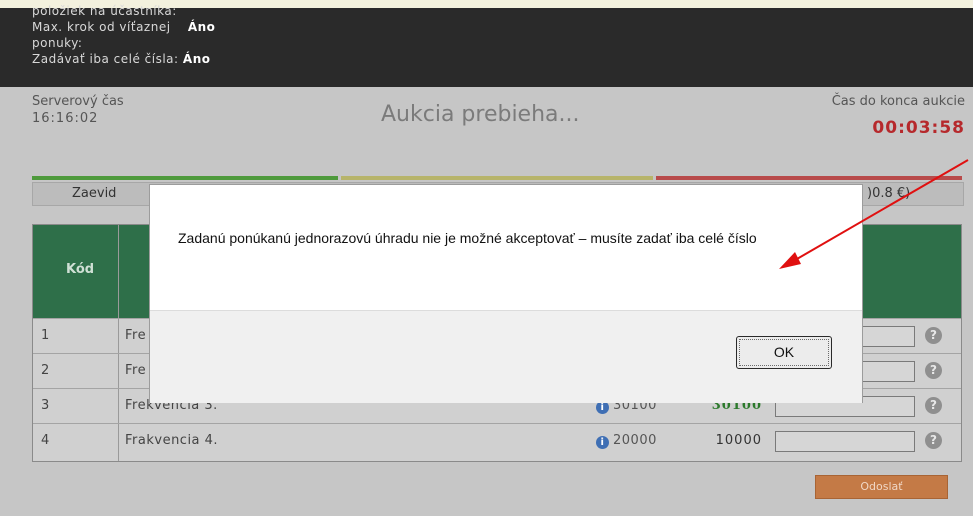 The image size is (973, 516). What do you see at coordinates (784, 352) in the screenshot?
I see `ok-button: OK` at bounding box center [784, 352].